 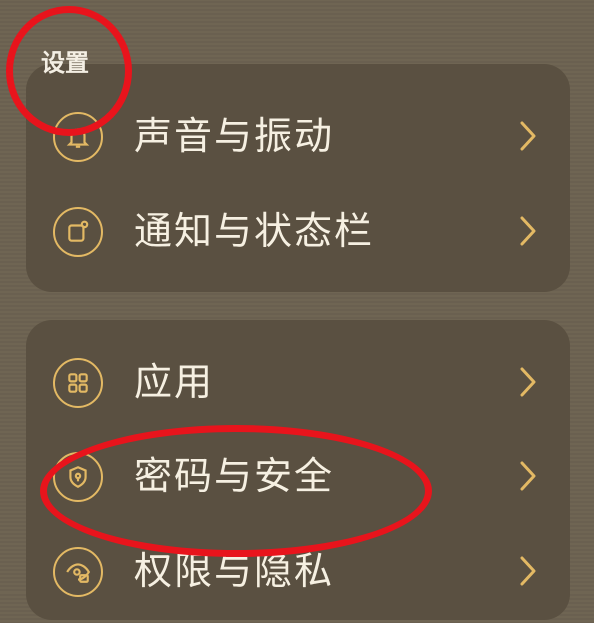 I want to click on apps-grid-icon, so click(x=78, y=383).